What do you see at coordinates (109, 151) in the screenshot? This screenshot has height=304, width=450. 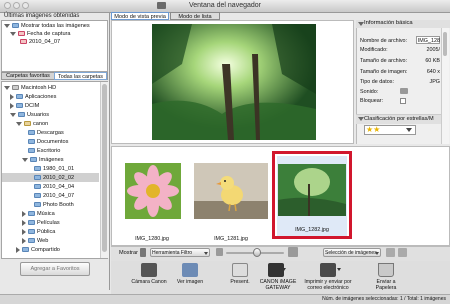 I see `panel-splitter` at bounding box center [109, 151].